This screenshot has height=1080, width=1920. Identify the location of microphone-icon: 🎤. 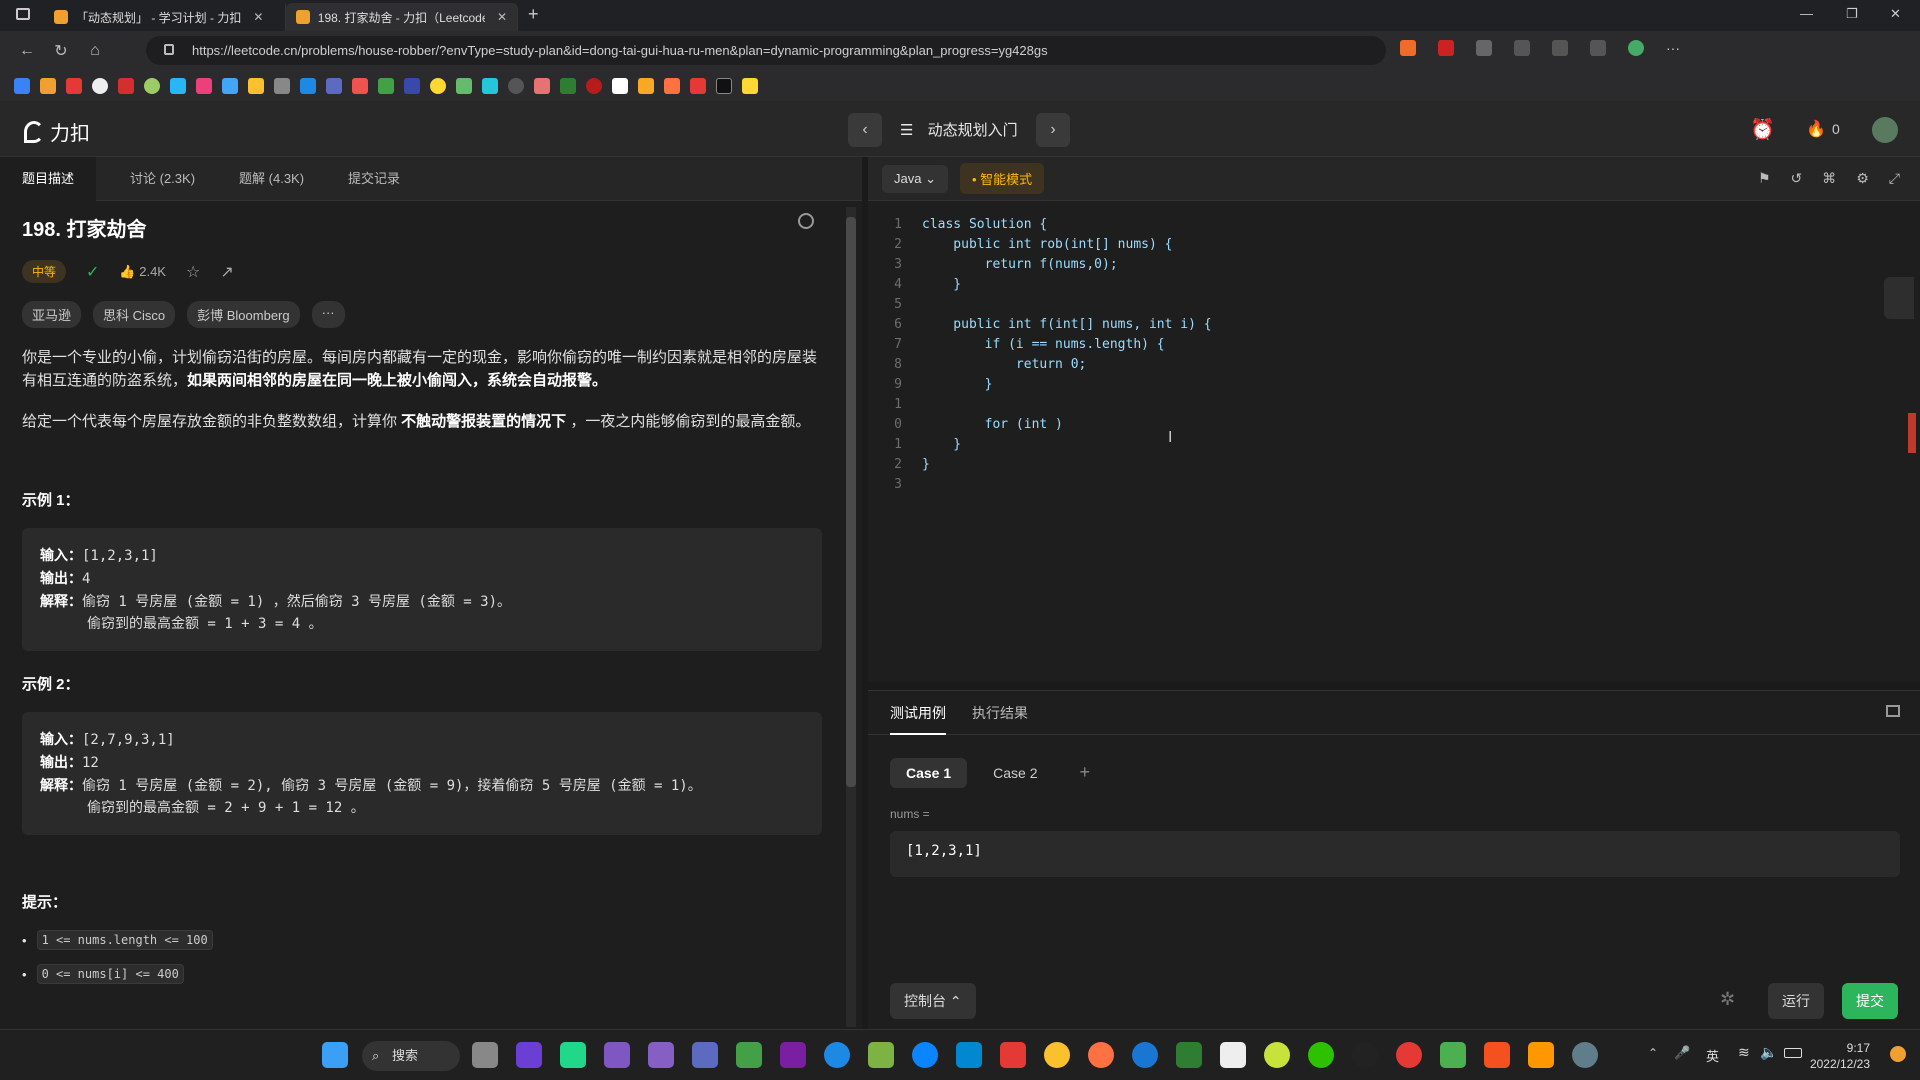
(1682, 1053).